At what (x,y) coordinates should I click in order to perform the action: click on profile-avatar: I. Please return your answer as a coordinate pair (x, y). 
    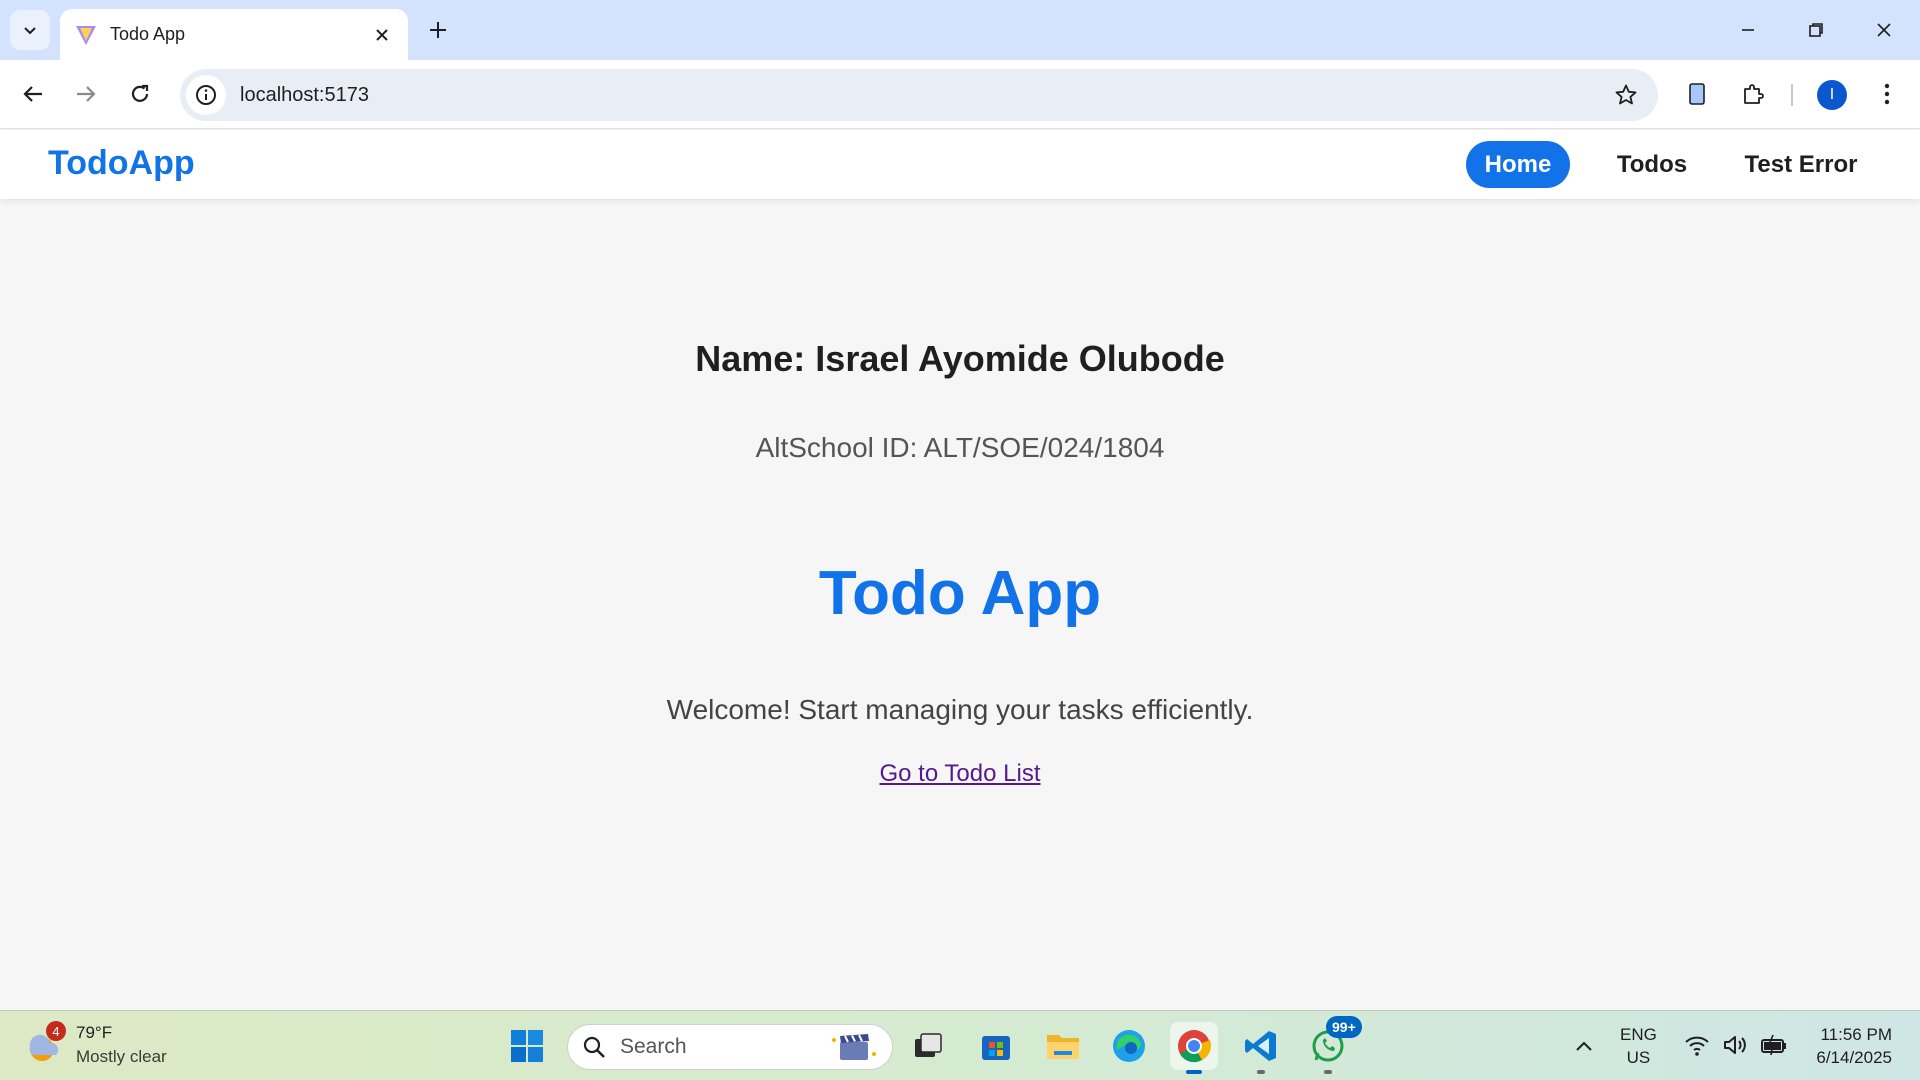
    Looking at the image, I should click on (1832, 95).